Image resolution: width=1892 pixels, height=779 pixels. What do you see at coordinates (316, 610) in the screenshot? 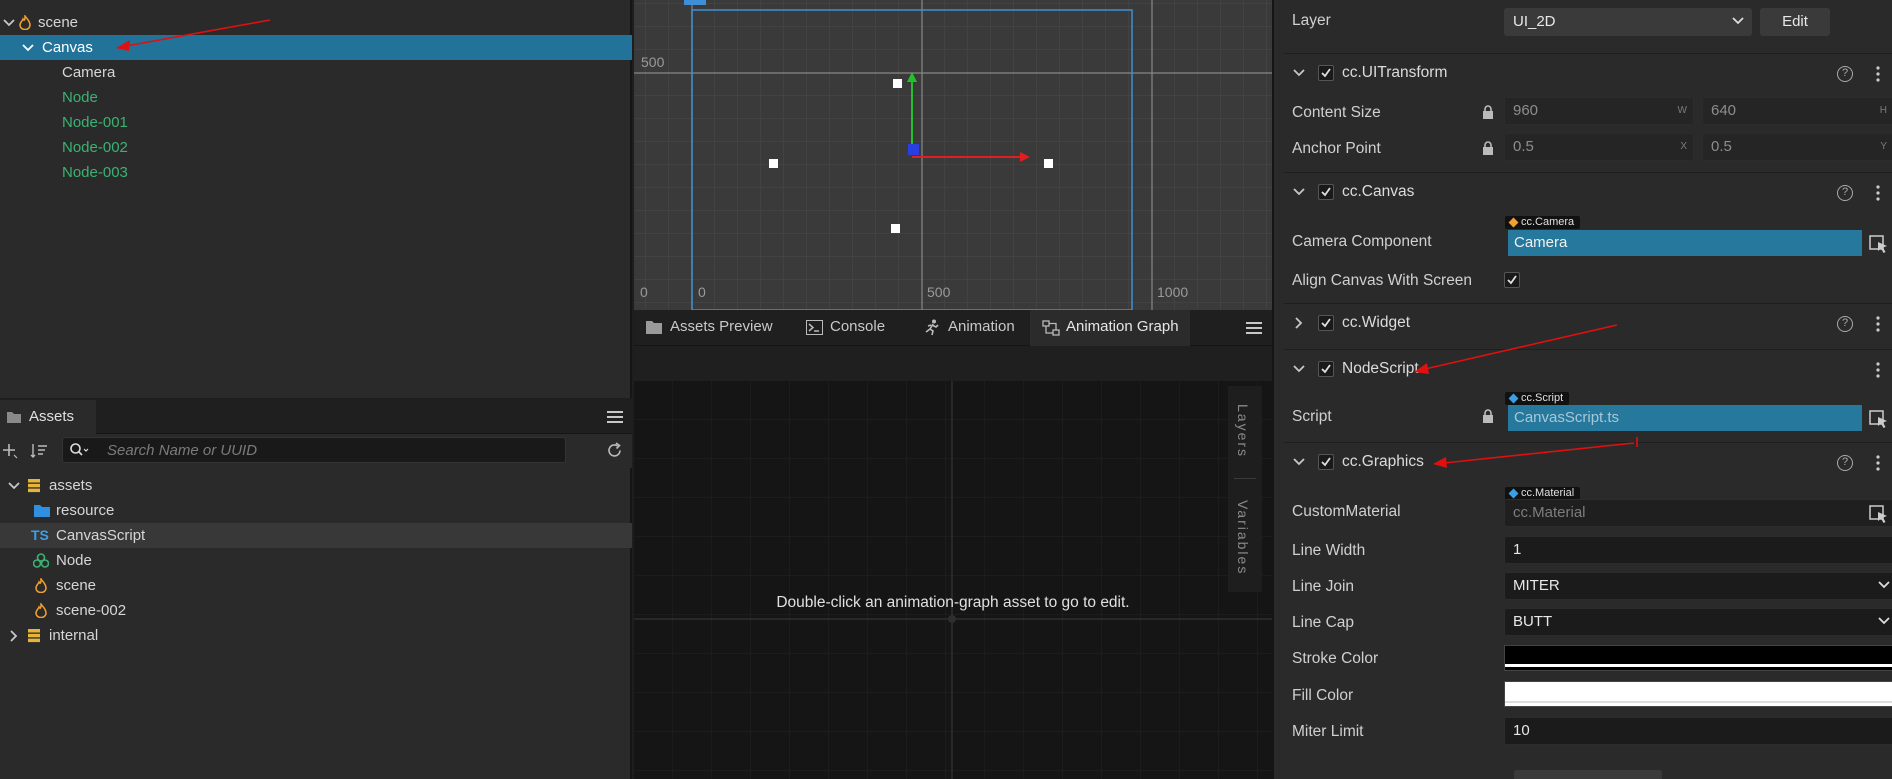
I see `asset-item-scene-002: scene-002` at bounding box center [316, 610].